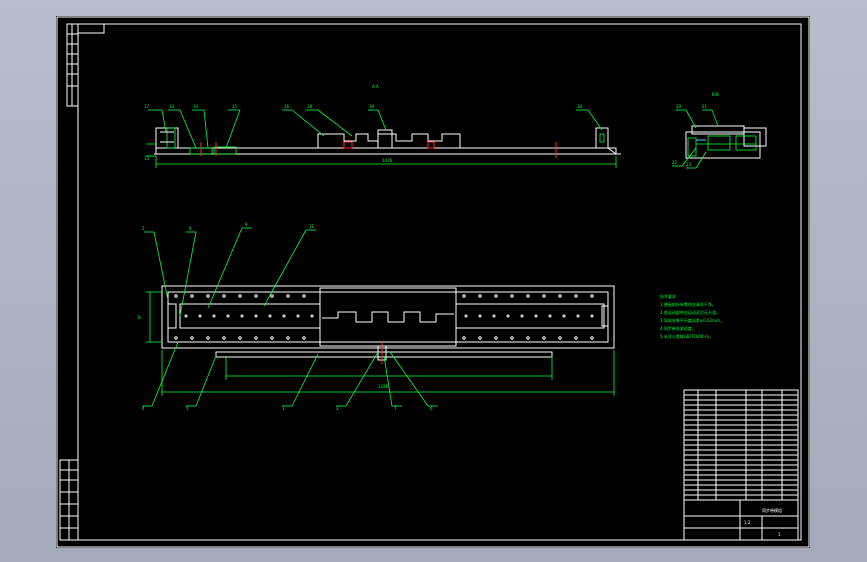 Image resolution: width=867 pixels, height=562 pixels. Describe the element at coordinates (69, 500) in the screenshot. I see `left-strip-bottom` at that location.